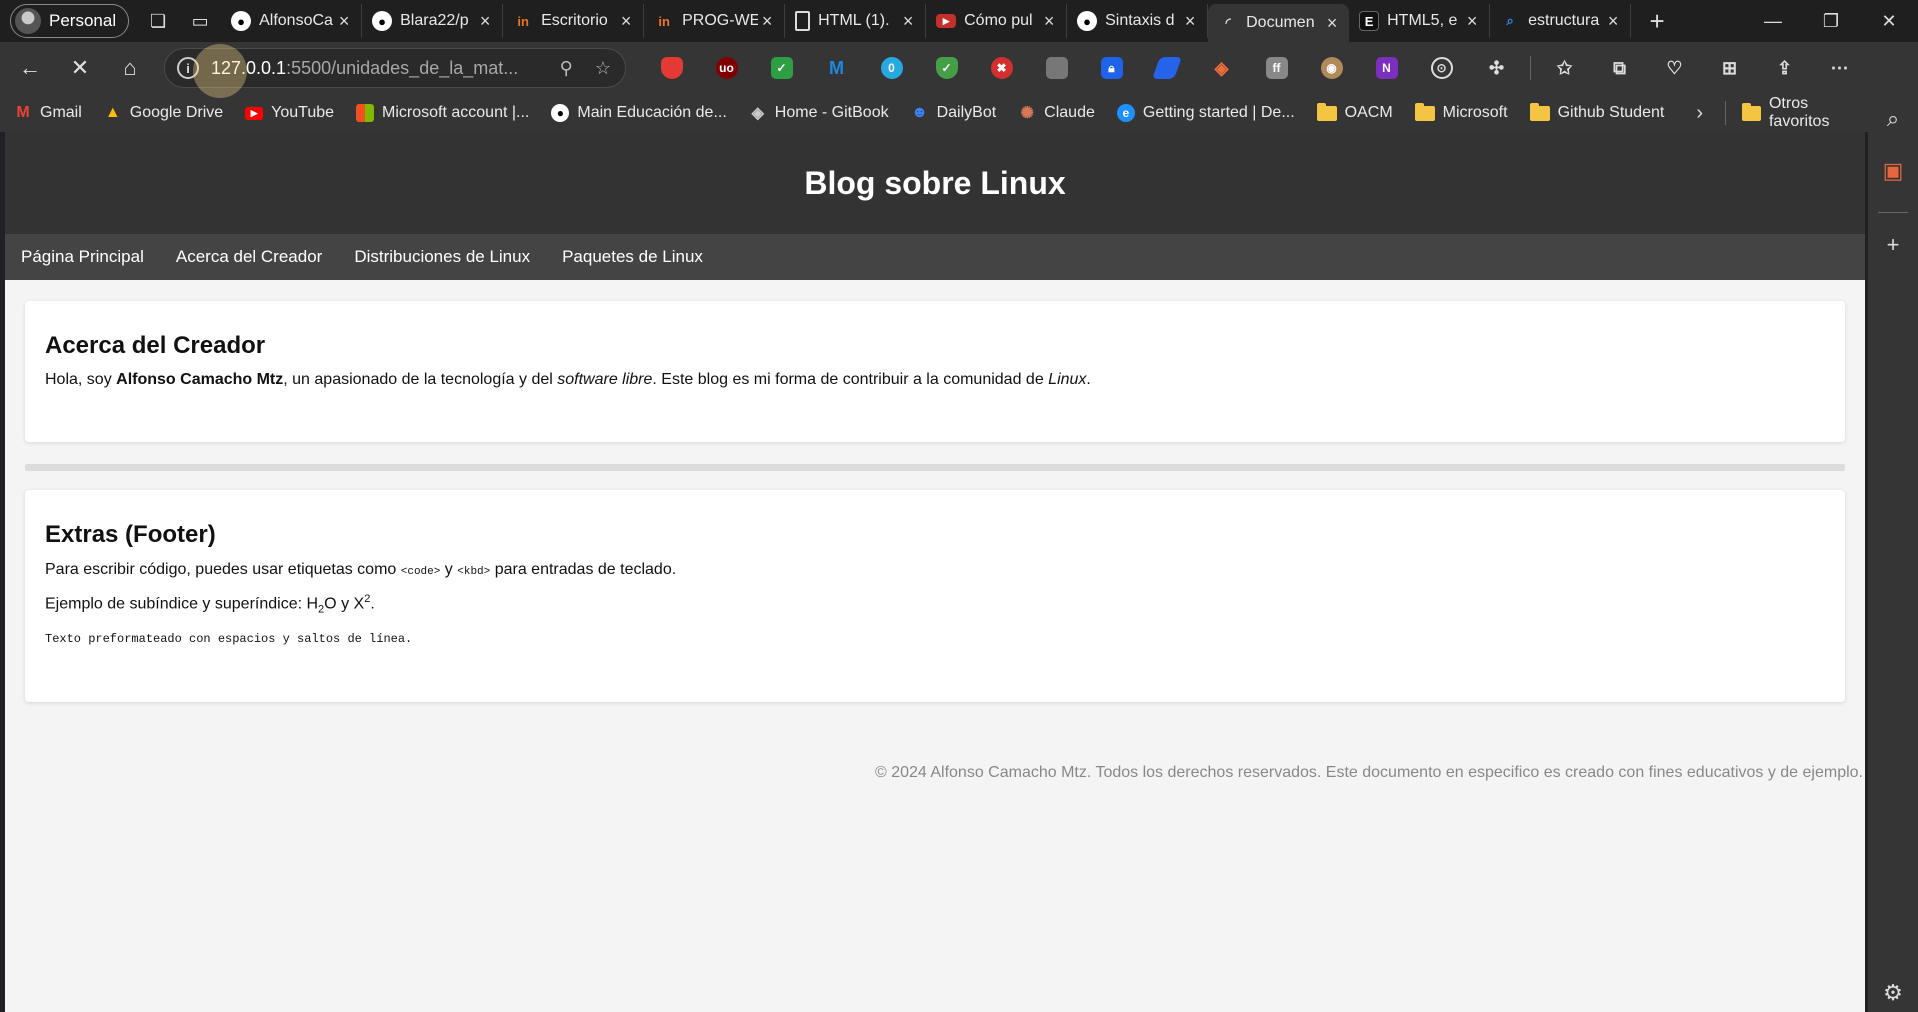 This screenshot has width=1918, height=1012. What do you see at coordinates (1276, 68) in the screenshot?
I see `extension: ff` at bounding box center [1276, 68].